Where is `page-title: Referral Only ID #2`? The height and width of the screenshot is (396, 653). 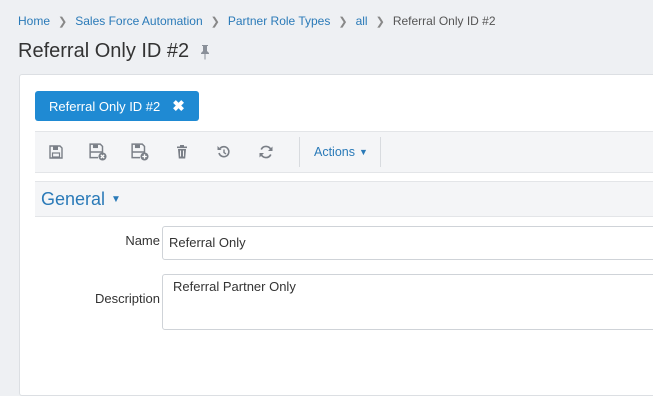 page-title: Referral Only ID #2 is located at coordinates (104, 51).